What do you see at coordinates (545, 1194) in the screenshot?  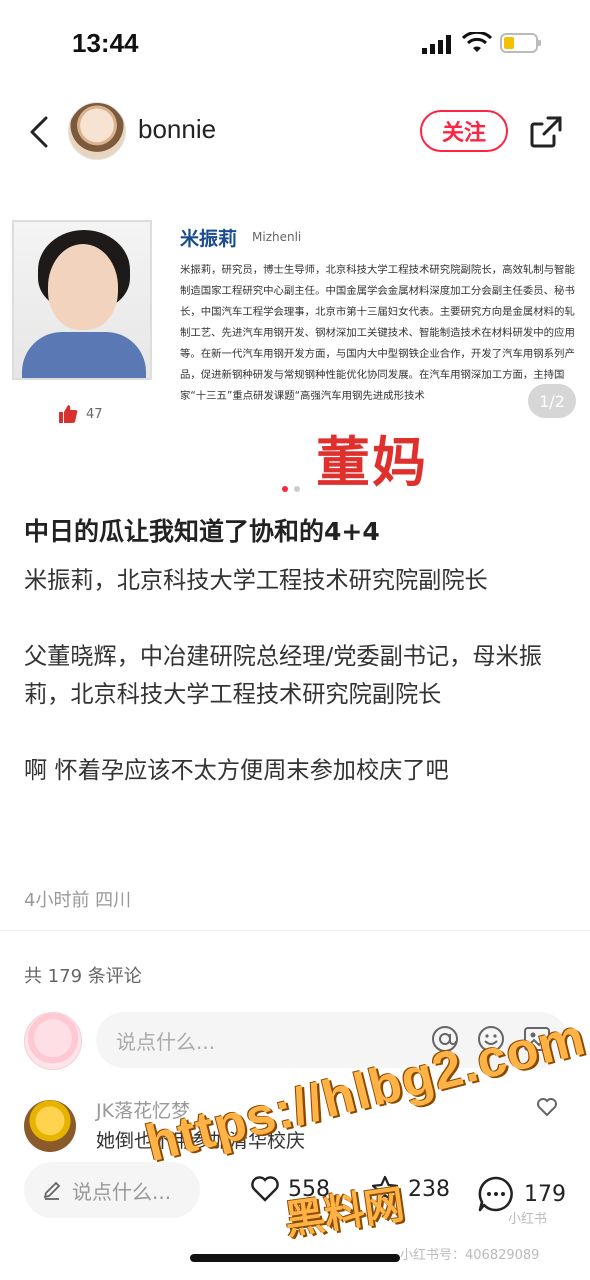 I see `comment-count-label: 179` at bounding box center [545, 1194].